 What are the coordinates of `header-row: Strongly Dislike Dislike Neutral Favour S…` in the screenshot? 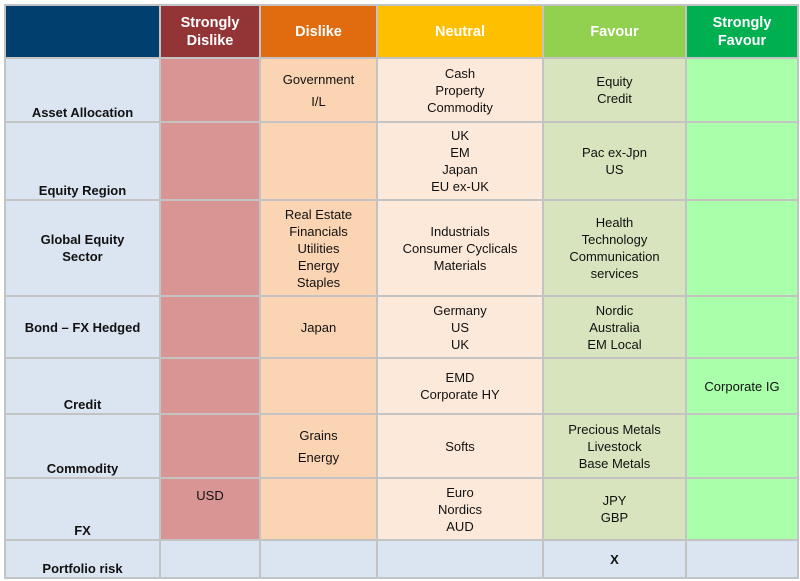 It's located at (401, 31).